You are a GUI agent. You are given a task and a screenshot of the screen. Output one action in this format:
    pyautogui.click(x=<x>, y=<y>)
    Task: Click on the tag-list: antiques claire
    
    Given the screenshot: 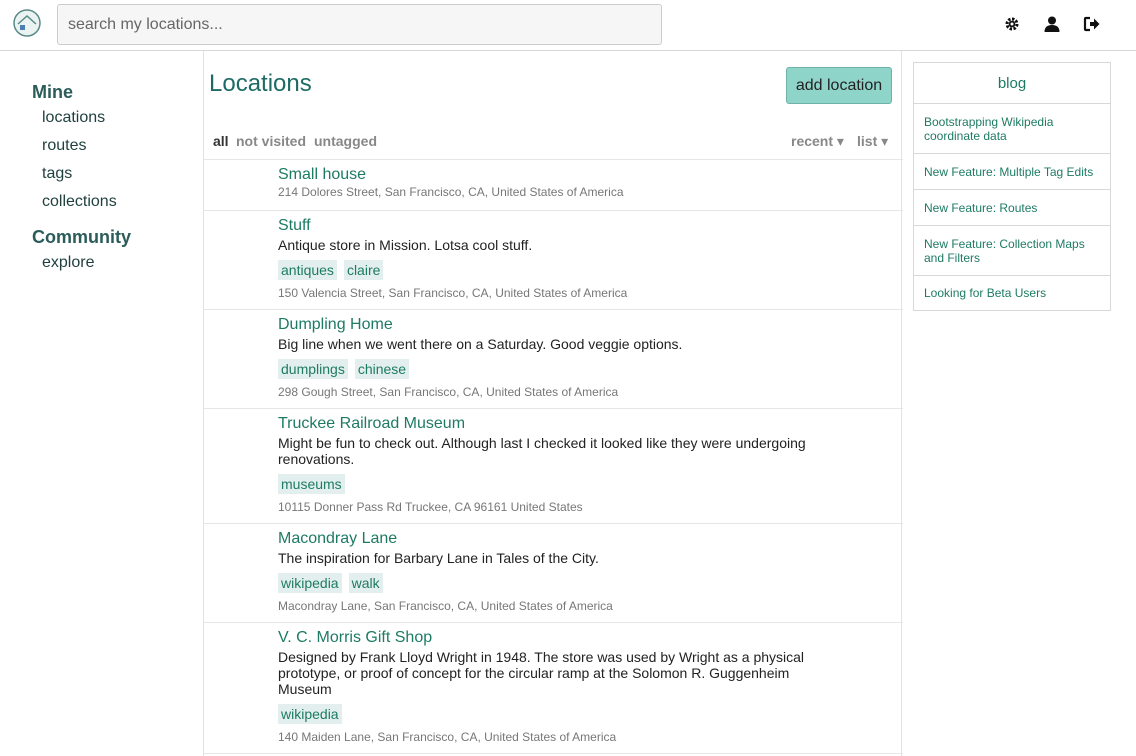 What is the action you would take?
    pyautogui.click(x=558, y=270)
    